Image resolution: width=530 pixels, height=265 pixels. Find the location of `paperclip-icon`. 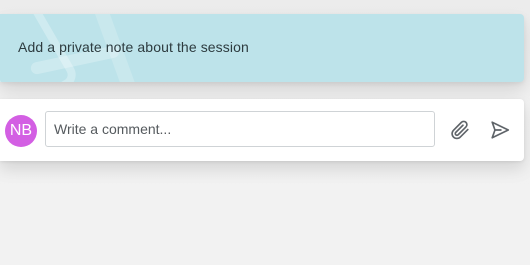

paperclip-icon is located at coordinates (460, 130).